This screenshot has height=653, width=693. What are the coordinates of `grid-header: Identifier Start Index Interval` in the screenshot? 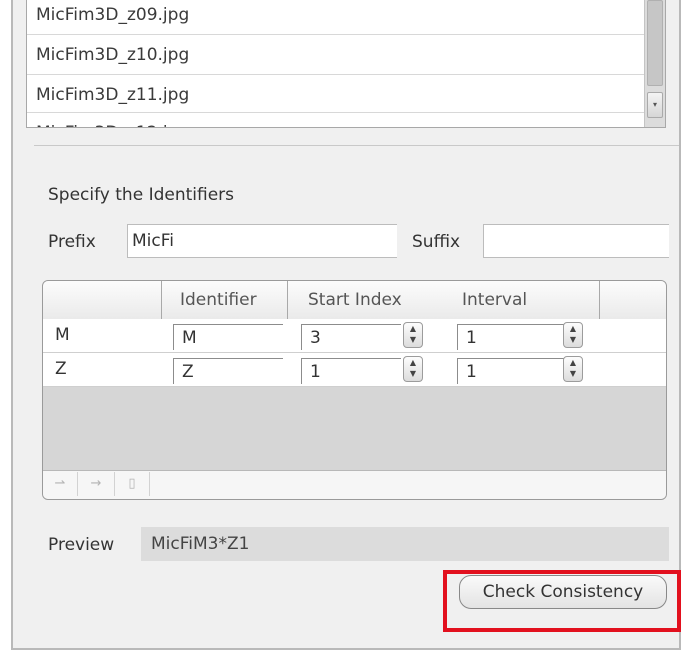 It's located at (354, 300).